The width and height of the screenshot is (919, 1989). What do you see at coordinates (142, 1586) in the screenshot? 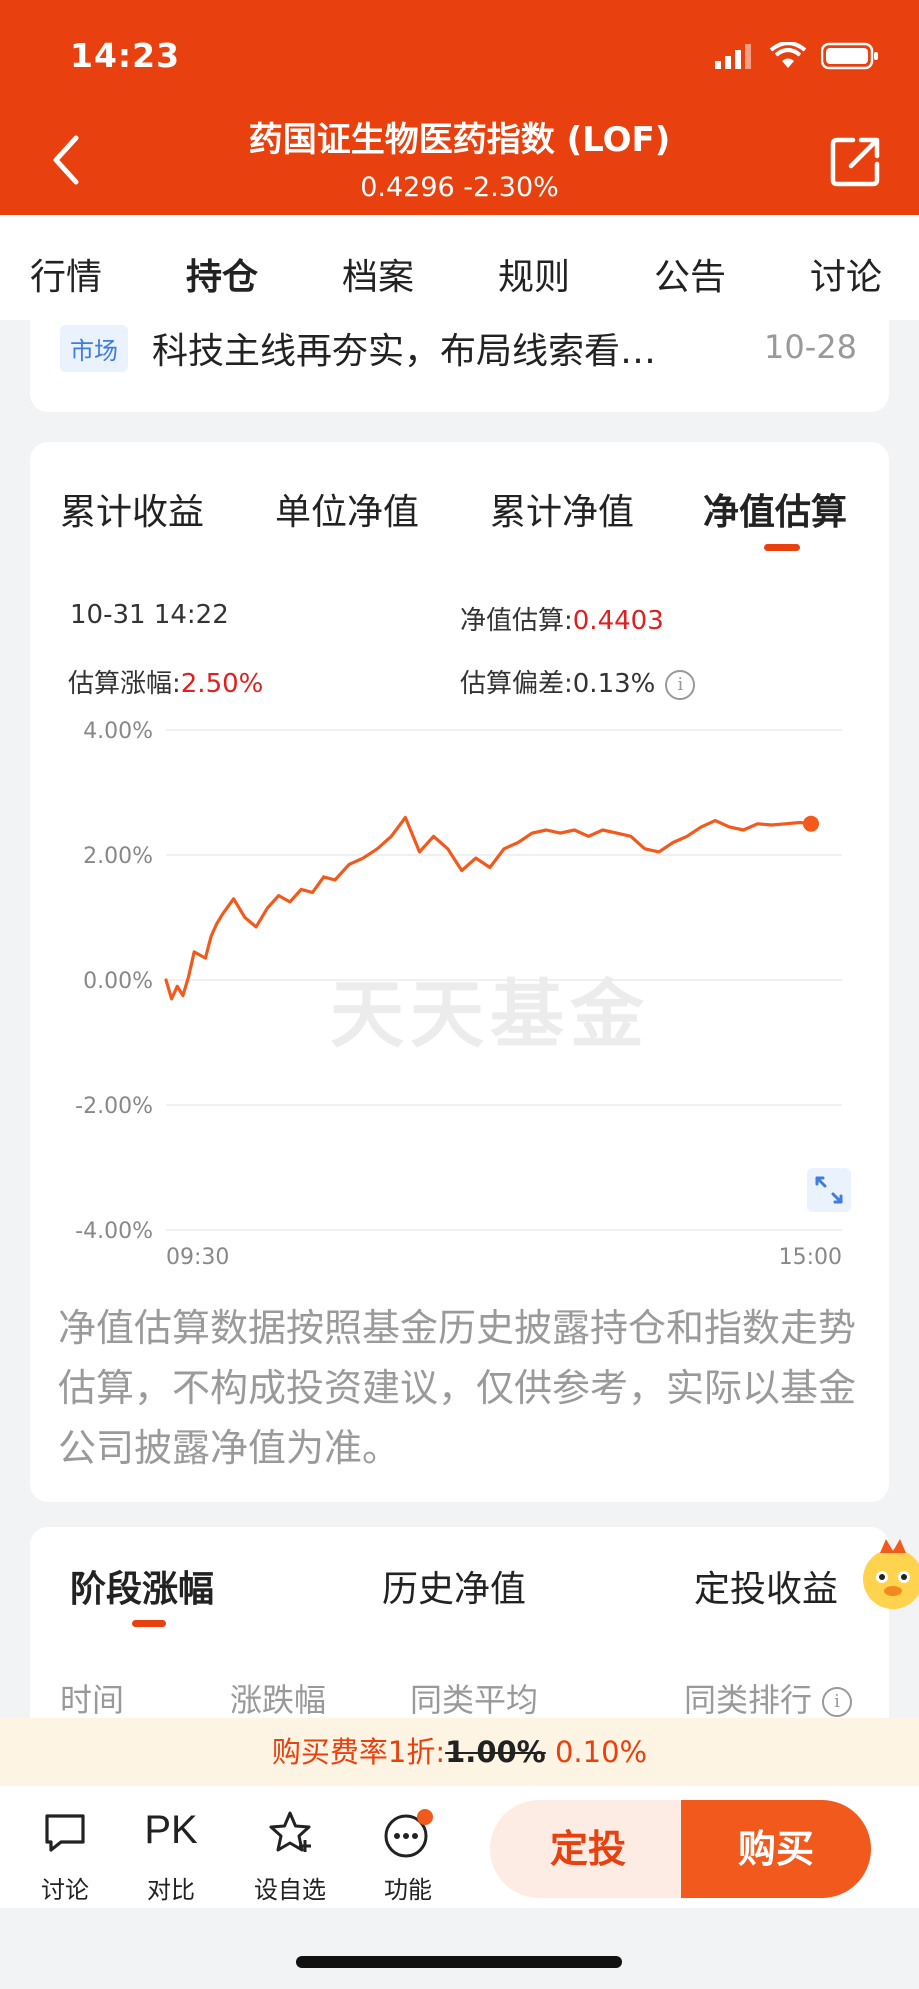
I see `period-tab-stage-return: 阶段涨幅` at bounding box center [142, 1586].